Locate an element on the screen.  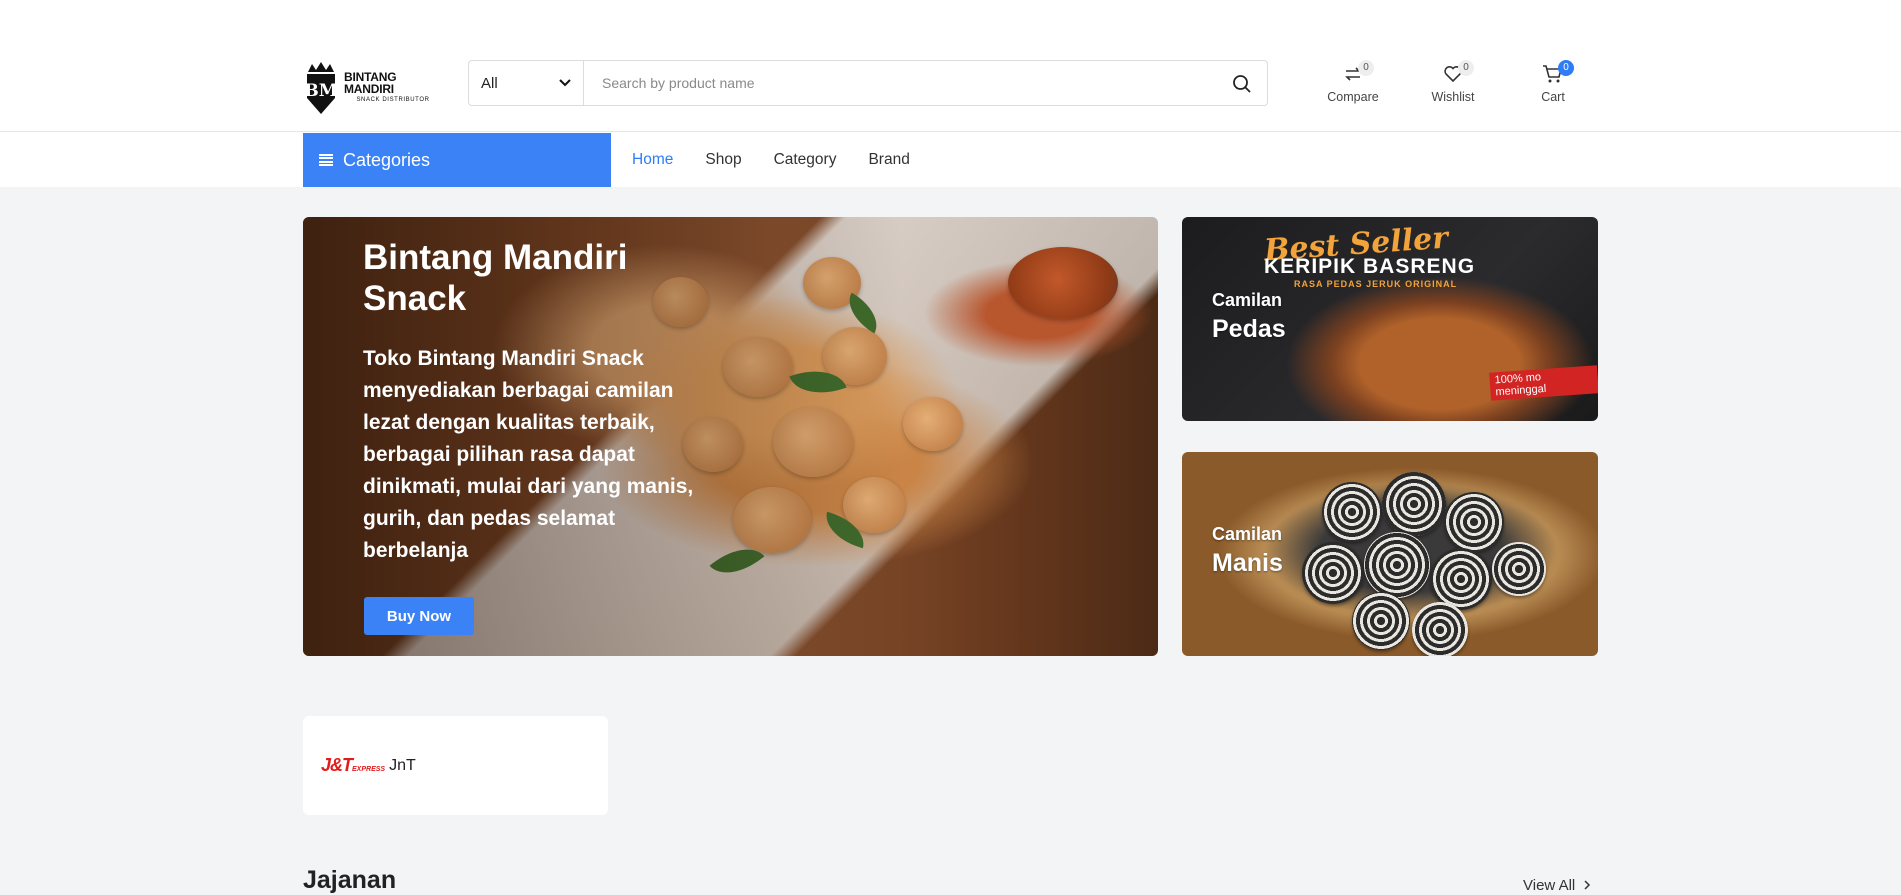
chevron-right-icon is located at coordinates (1587, 885).